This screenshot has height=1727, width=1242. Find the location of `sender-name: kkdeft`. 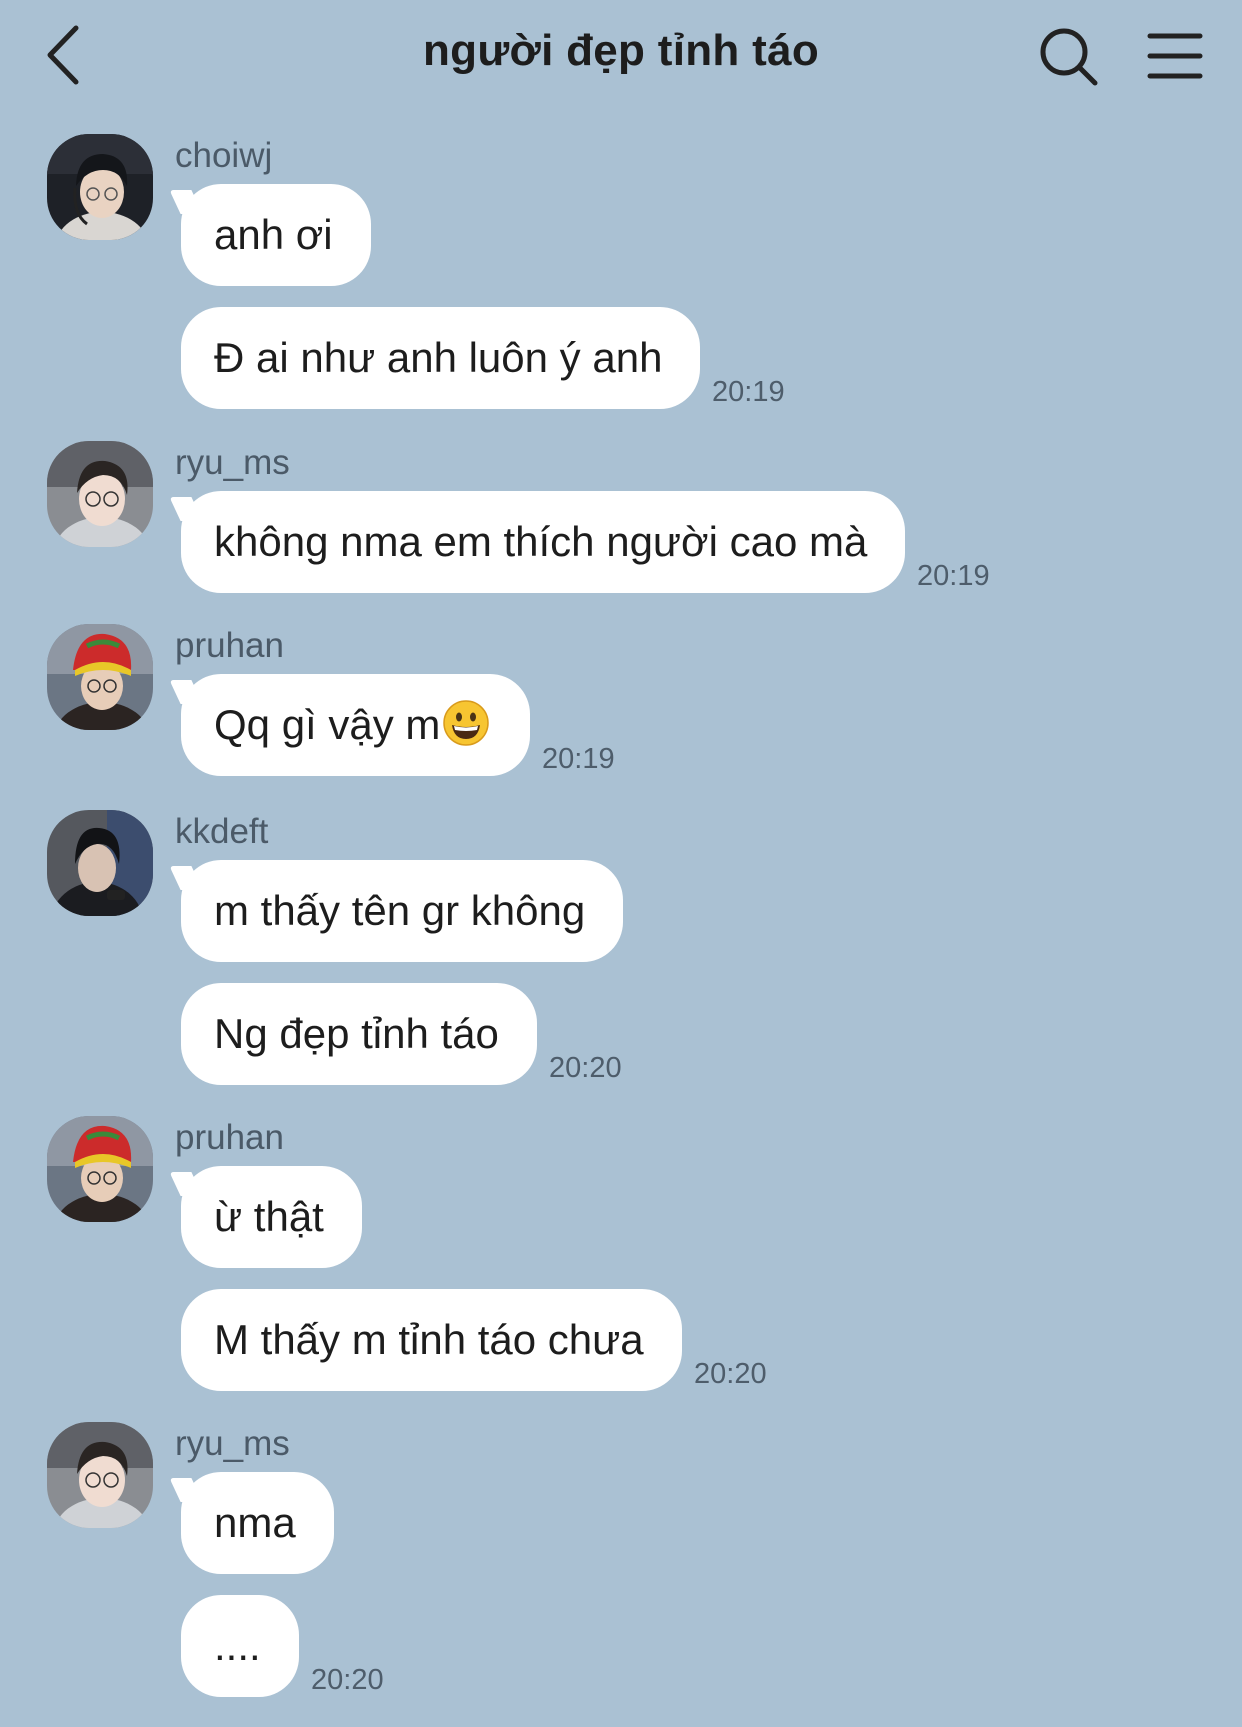

sender-name: kkdeft is located at coordinates (222, 831).